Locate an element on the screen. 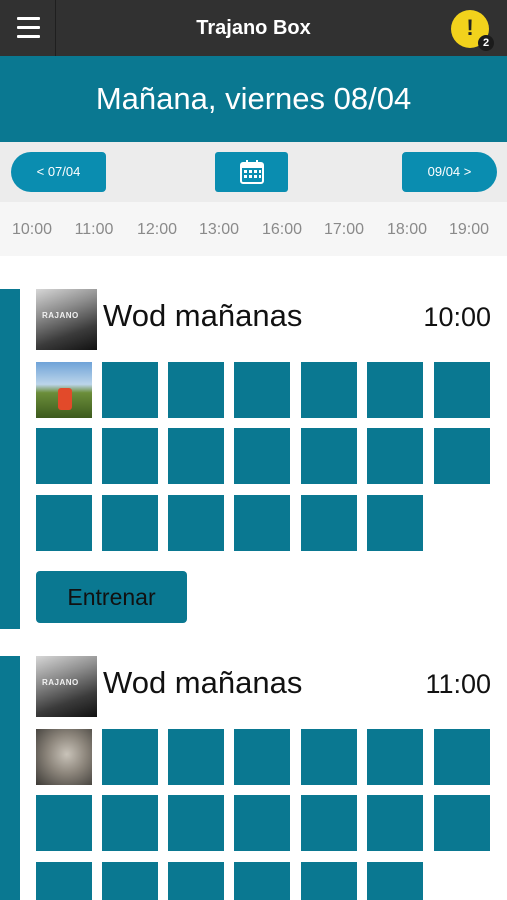 The image size is (507, 900). class-time: 10:00 is located at coordinates (457, 317).